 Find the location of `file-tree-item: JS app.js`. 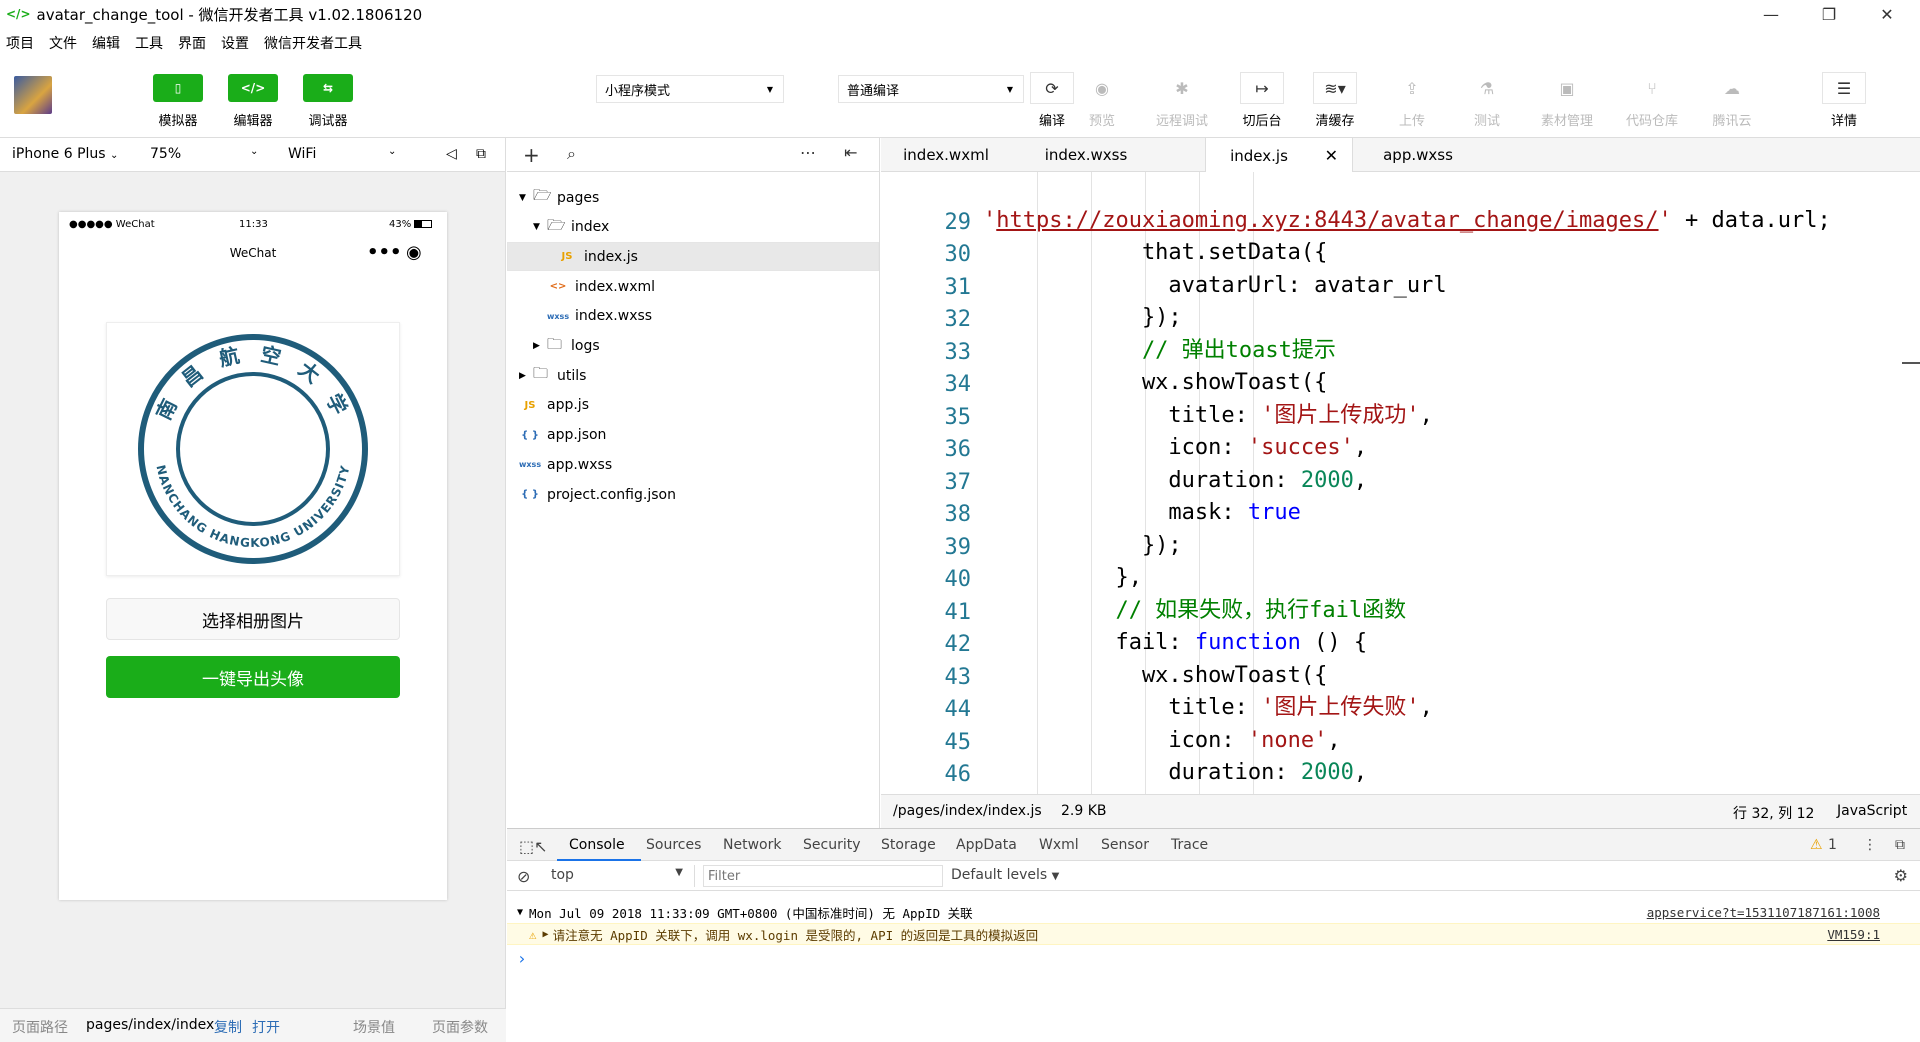

file-tree-item: JS app.js is located at coordinates (693, 405).